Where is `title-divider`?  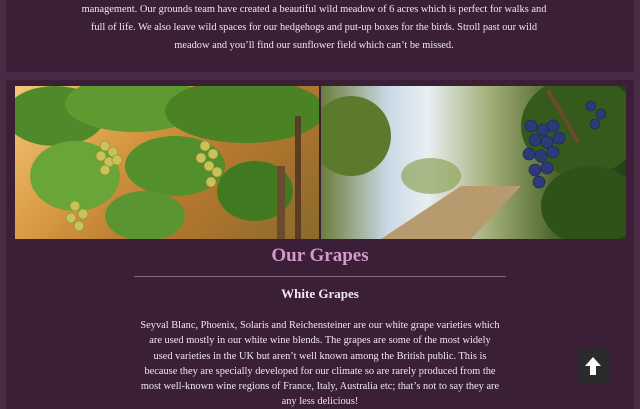 title-divider is located at coordinates (320, 276).